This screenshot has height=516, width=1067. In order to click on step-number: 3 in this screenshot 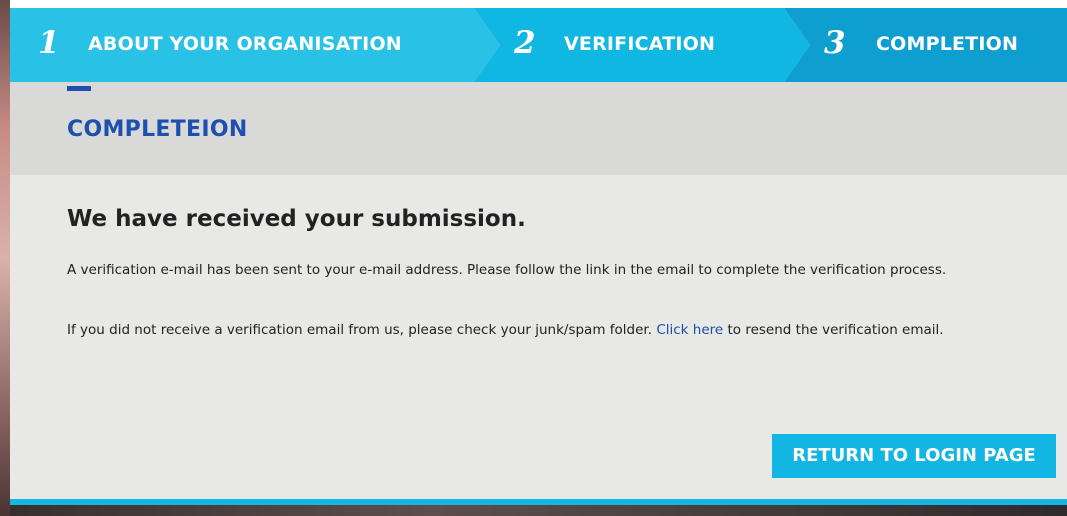, I will do `click(835, 43)`.